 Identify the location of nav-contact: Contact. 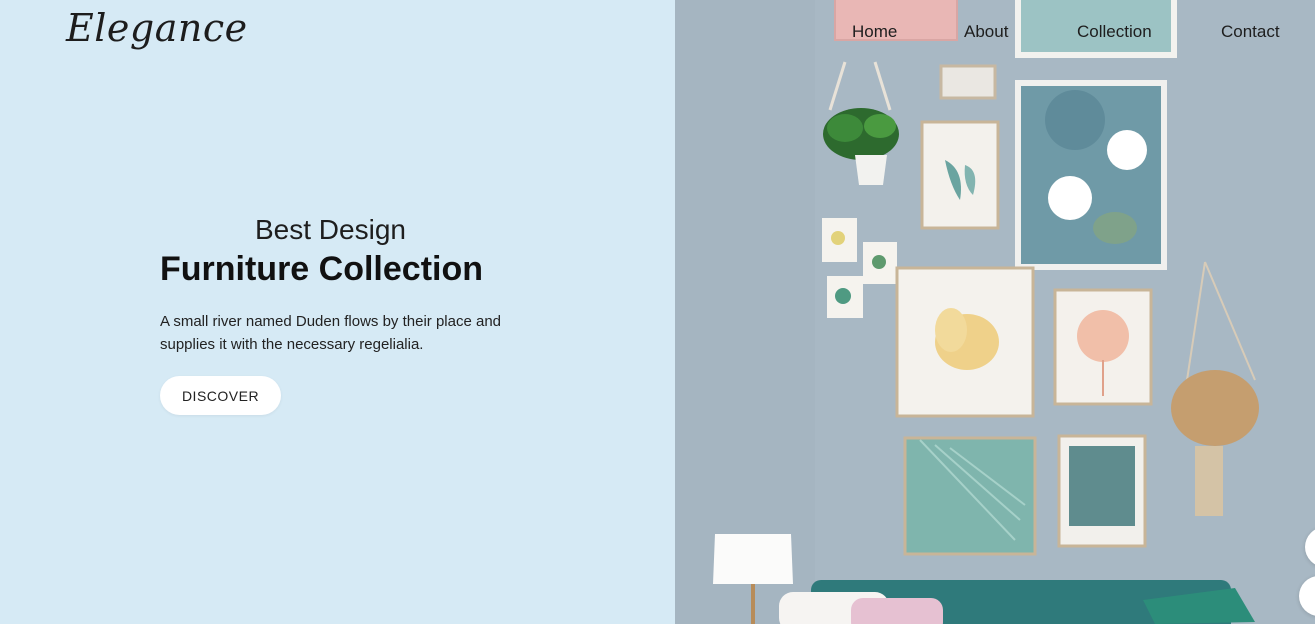
(1250, 32).